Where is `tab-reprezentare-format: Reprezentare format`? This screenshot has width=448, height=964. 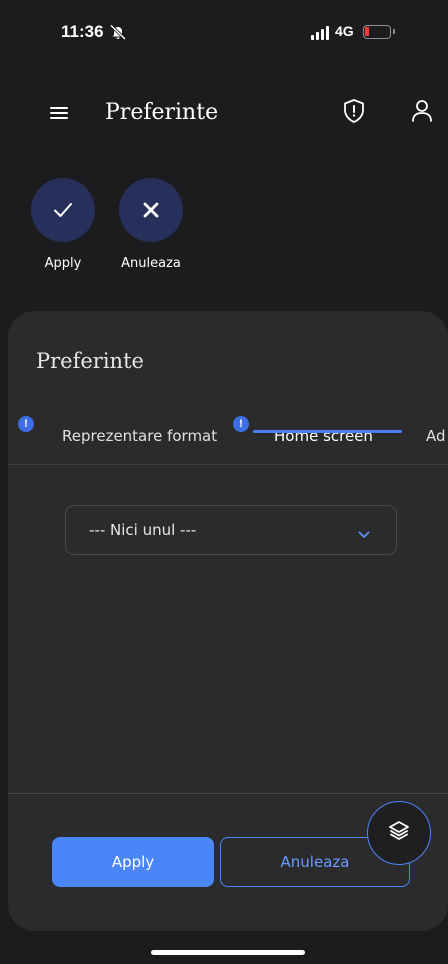
tab-reprezentare-format: Reprezentare format is located at coordinates (139, 436).